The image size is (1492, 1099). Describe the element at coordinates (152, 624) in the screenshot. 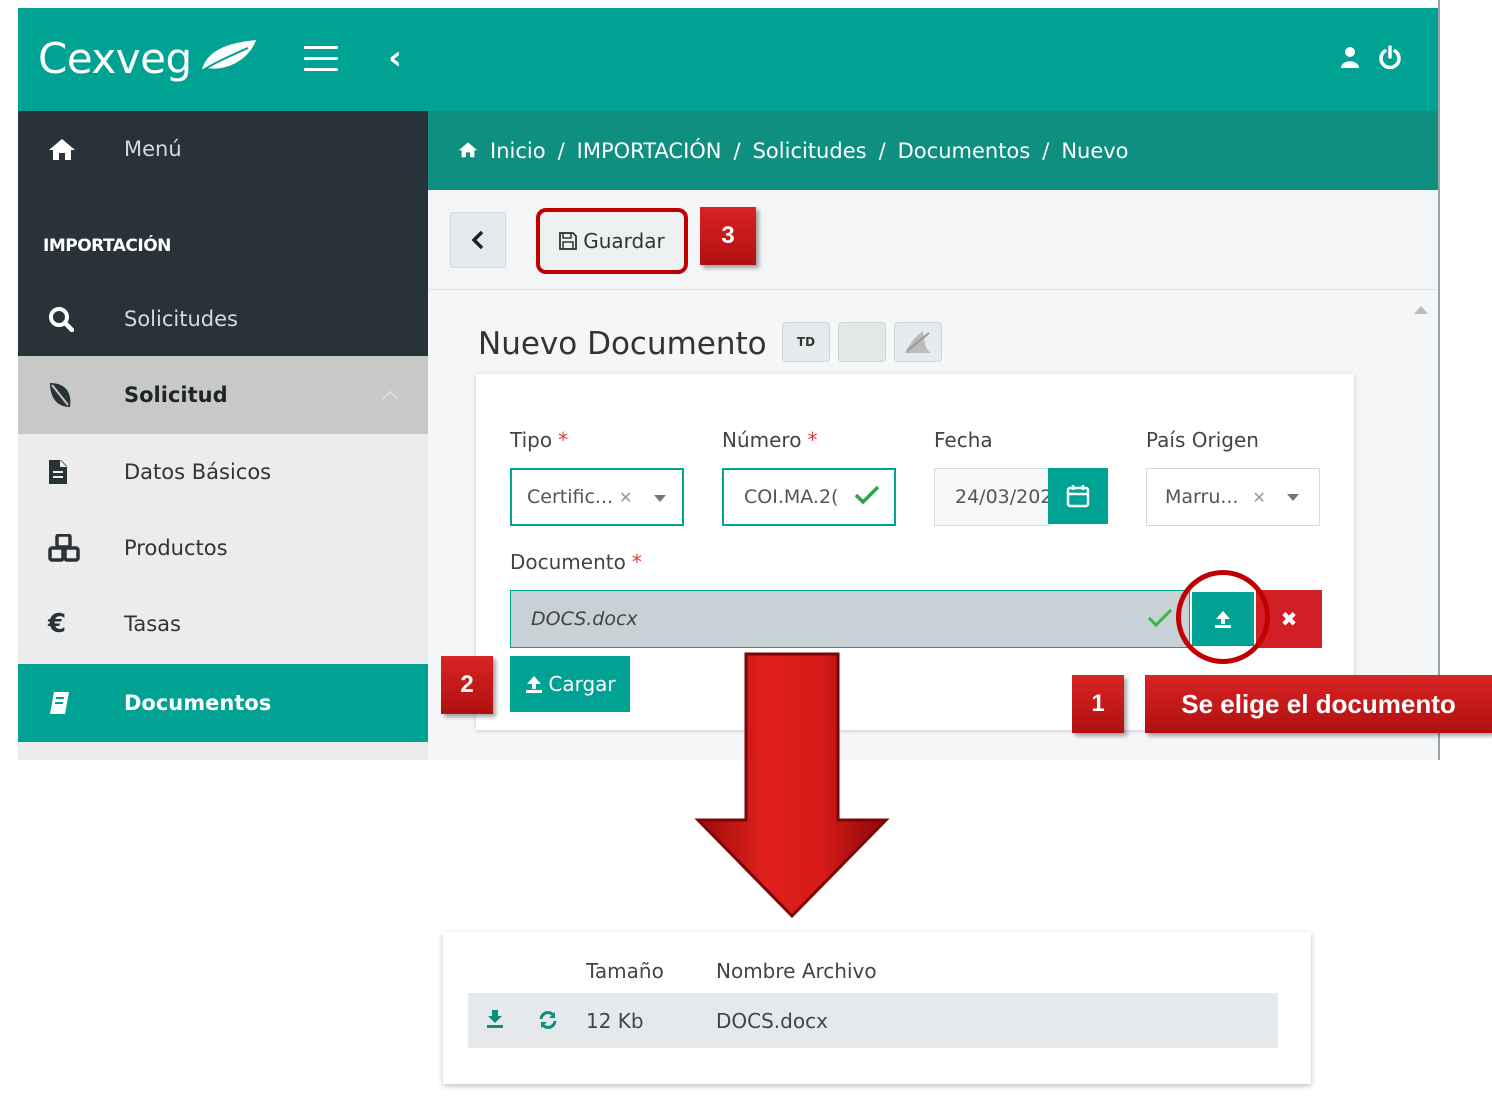

I see `sidebar-item-label: Tasas` at that location.